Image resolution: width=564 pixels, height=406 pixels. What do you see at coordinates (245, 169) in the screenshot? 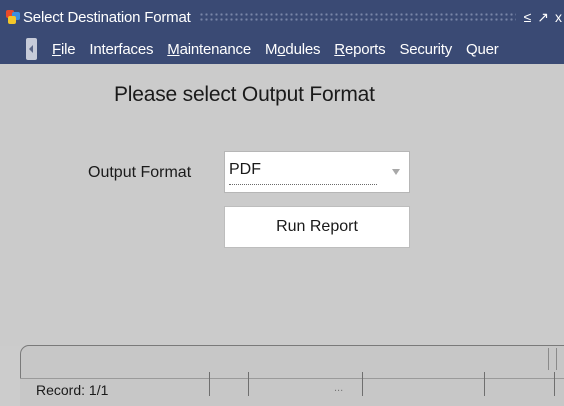
I see `output-format-value: PDF` at bounding box center [245, 169].